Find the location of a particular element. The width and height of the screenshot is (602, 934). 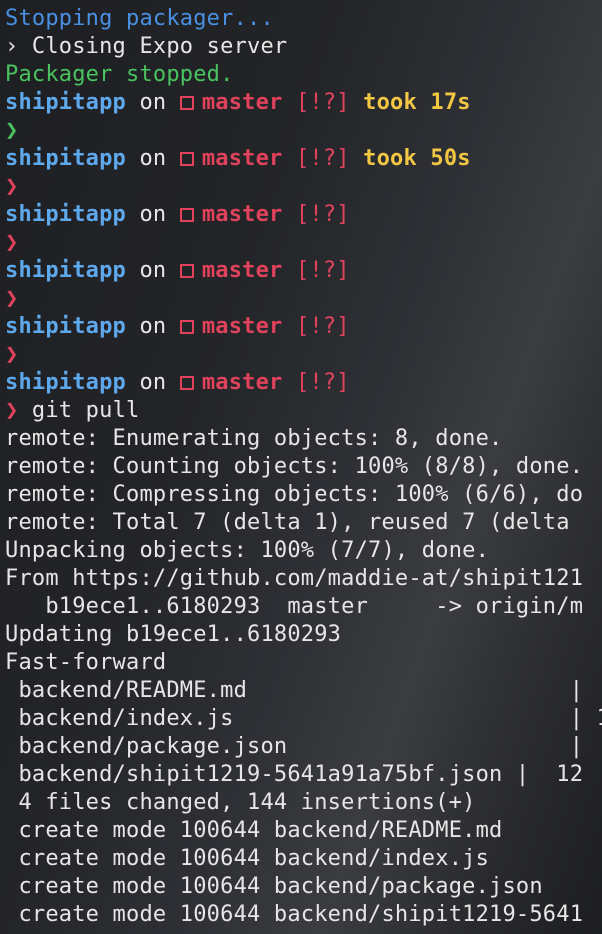

diffstat-line: backend/package.json | 23 is located at coordinates (303, 746).